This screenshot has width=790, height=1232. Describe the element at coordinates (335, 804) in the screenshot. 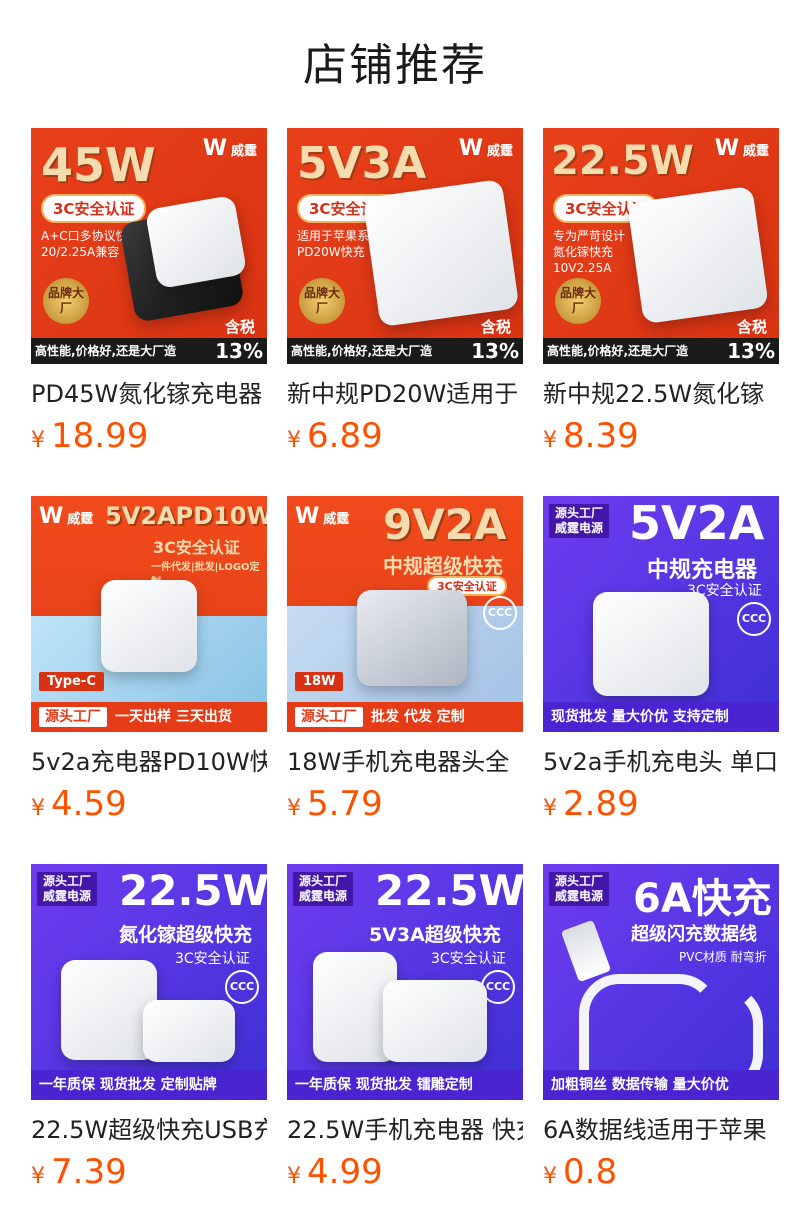

I see `product-price: ¥5.79` at that location.